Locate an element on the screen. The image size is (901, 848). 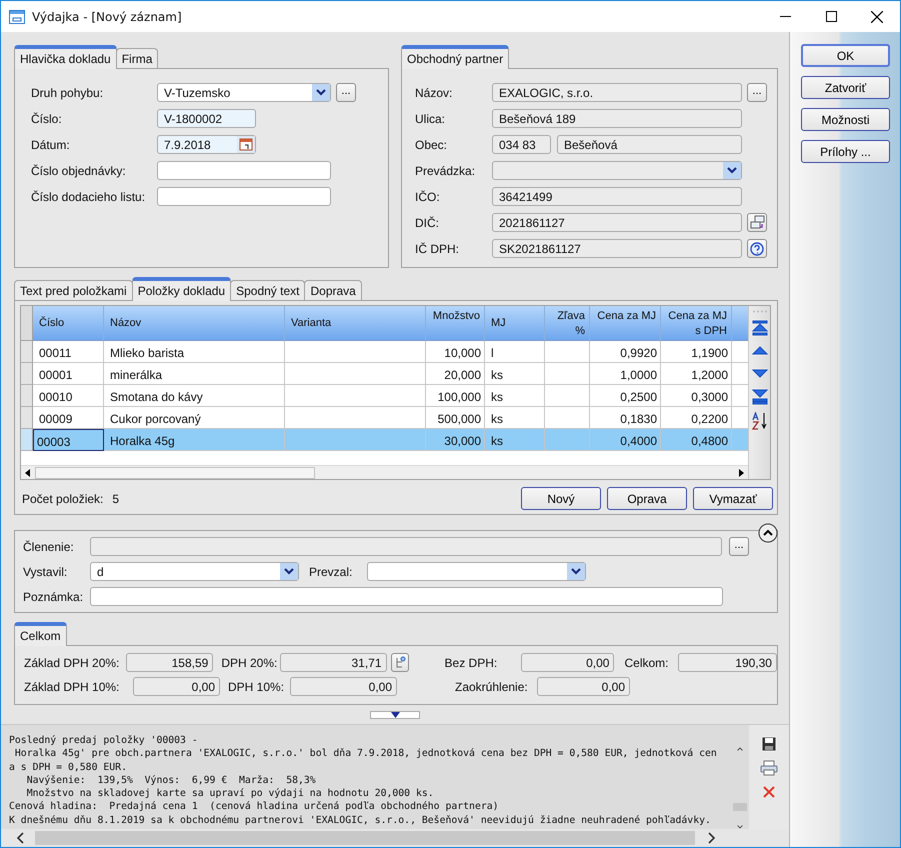
vat-button is located at coordinates (399, 662).